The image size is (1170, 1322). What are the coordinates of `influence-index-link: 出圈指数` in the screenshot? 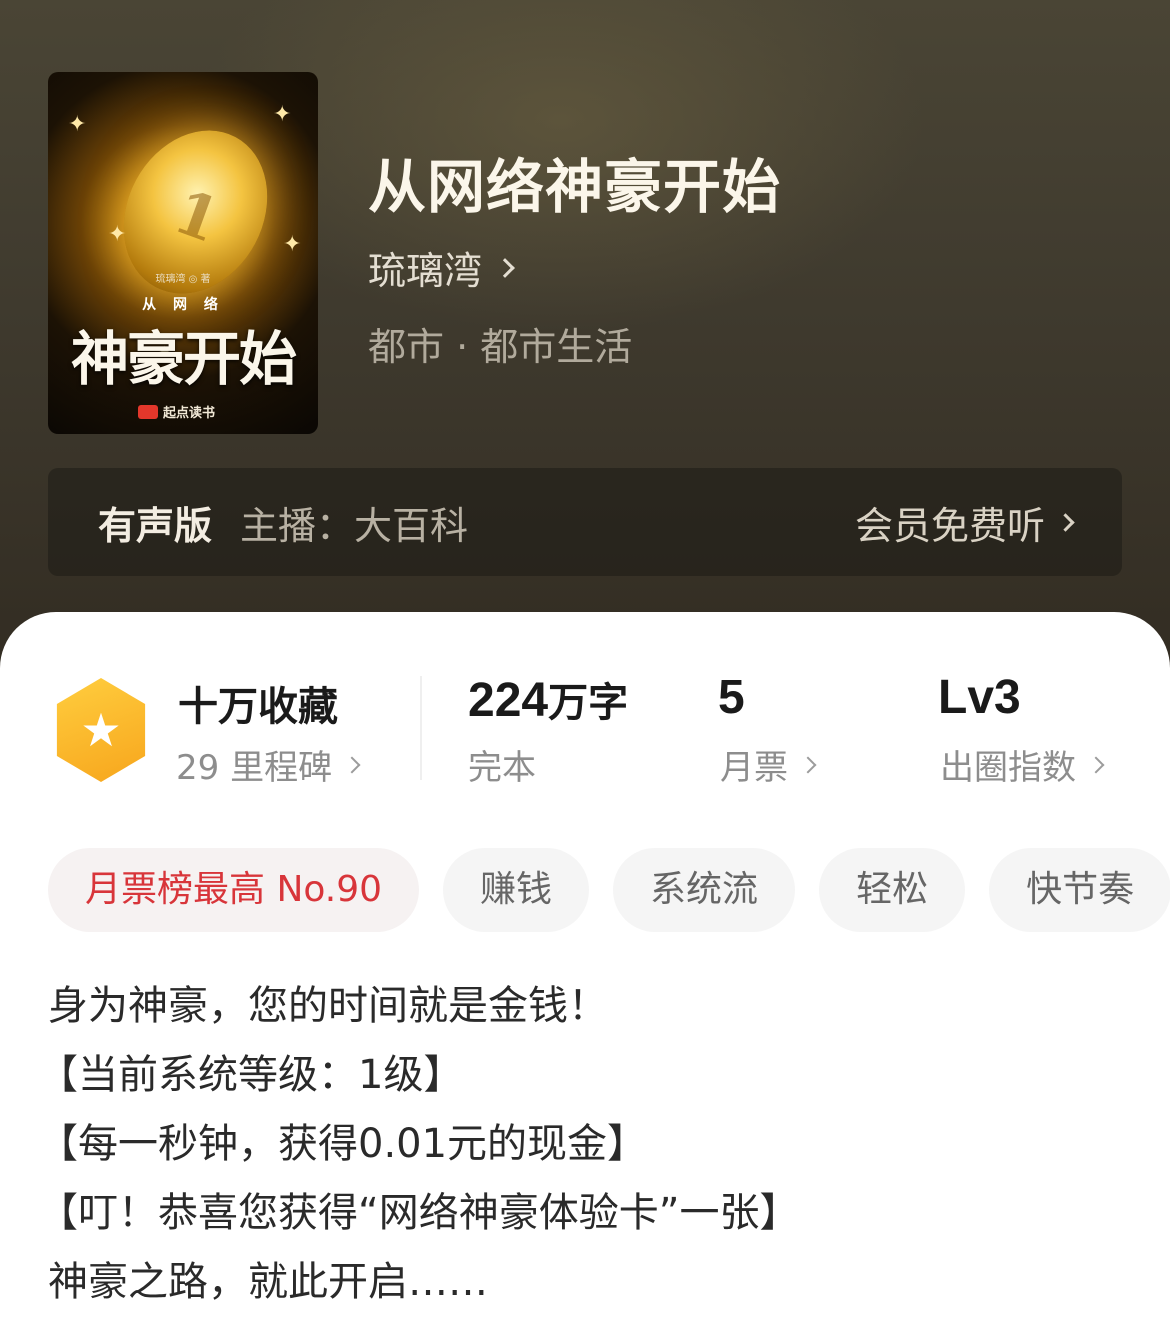 It's located at (1022, 764).